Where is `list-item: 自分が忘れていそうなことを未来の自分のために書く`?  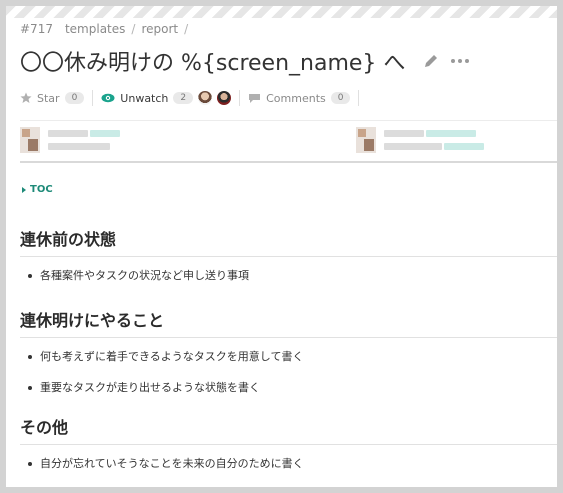
list-item: 自分が忘れていそうなことを未来の自分のために書く is located at coordinates (288, 464).